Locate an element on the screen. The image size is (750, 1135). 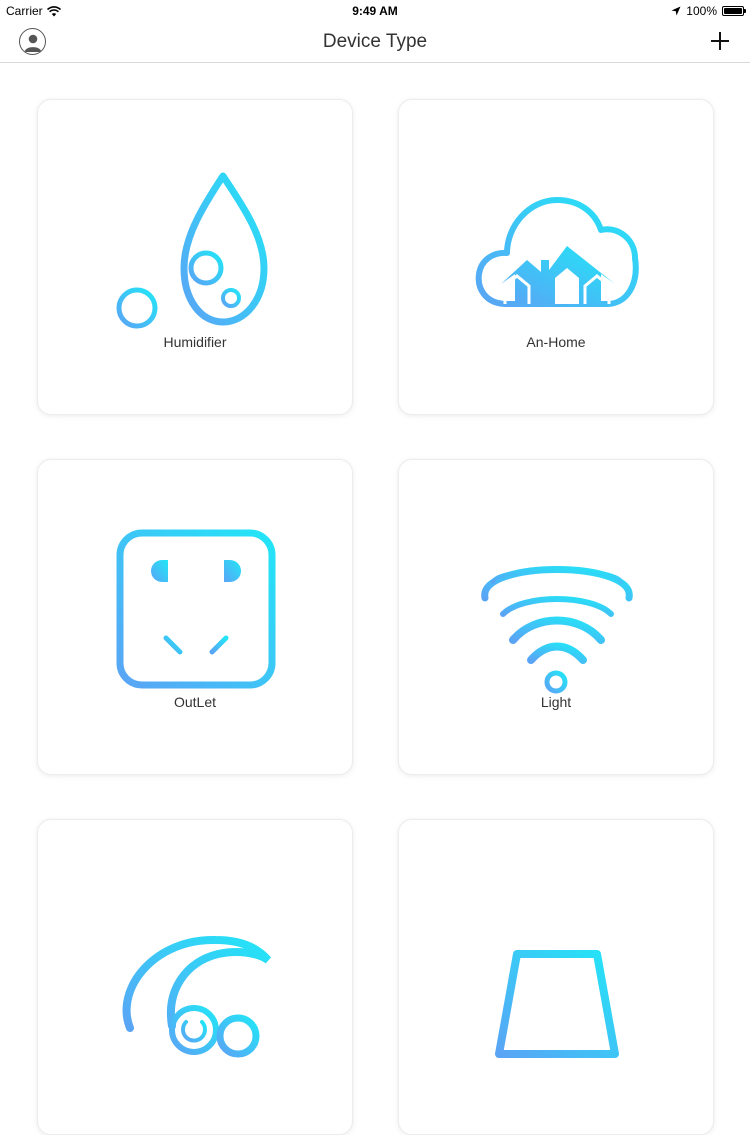
device-card-light: Light is located at coordinates (556, 617).